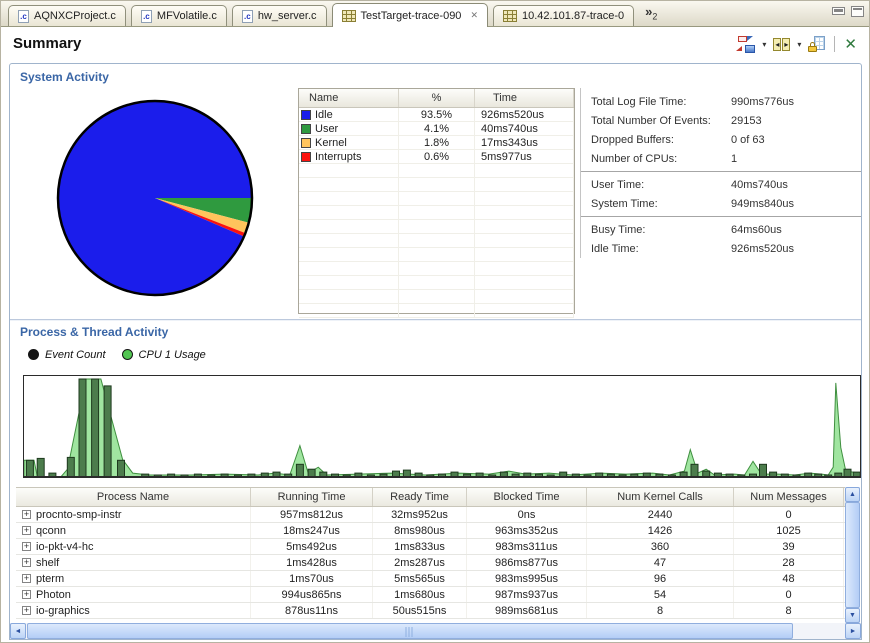 The width and height of the screenshot is (870, 643). What do you see at coordinates (789, 497) in the screenshot?
I see `process-column-header: Num Messages` at bounding box center [789, 497].